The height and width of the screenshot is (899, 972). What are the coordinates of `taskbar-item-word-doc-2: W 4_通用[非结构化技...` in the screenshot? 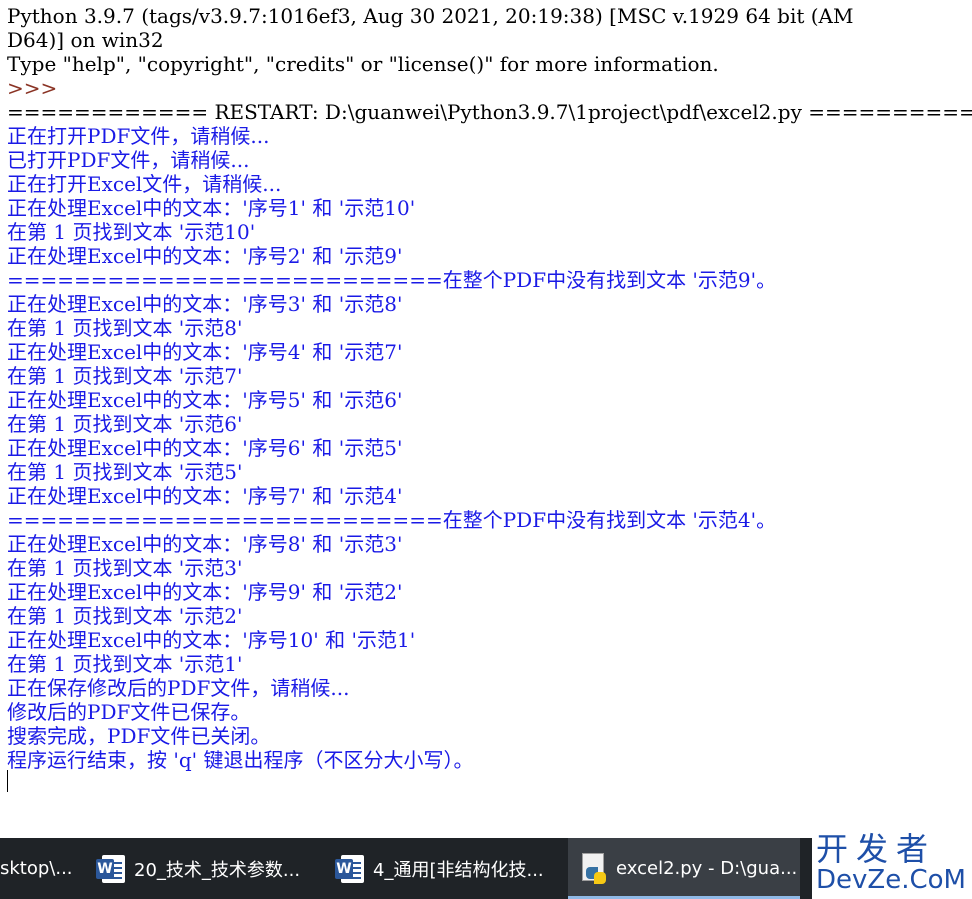 It's located at (445, 868).